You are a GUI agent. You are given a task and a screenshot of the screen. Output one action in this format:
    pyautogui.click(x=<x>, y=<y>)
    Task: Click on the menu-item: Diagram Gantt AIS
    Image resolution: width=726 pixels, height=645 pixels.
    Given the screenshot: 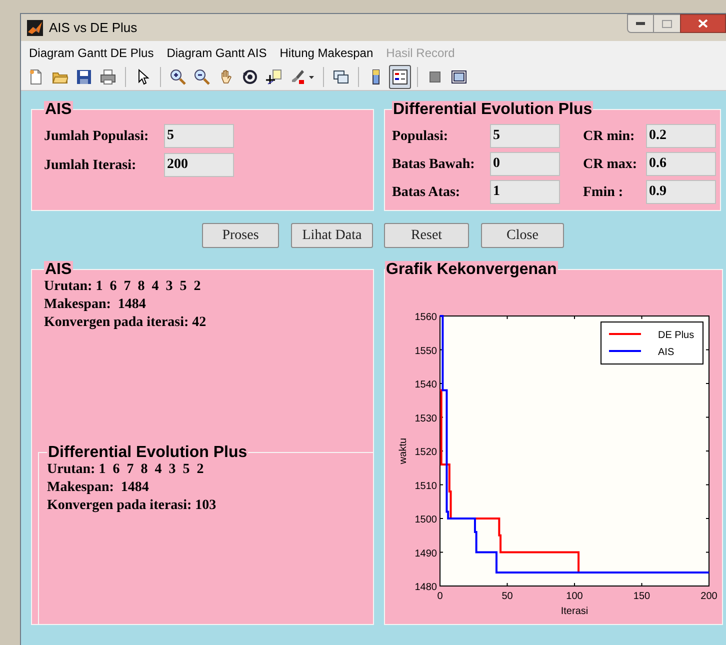 What is the action you would take?
    pyautogui.click(x=216, y=53)
    